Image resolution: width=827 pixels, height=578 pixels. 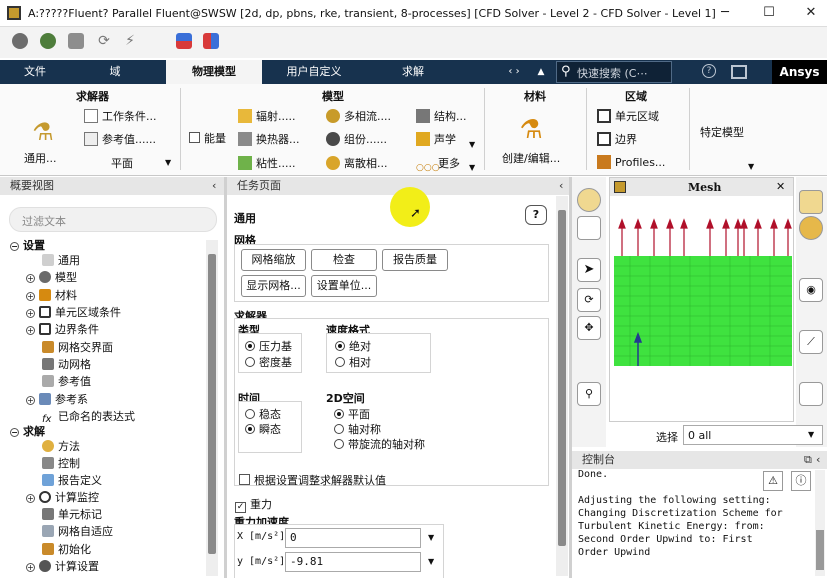 What do you see at coordinates (589, 270) in the screenshot?
I see `pointer-icon: ➤` at bounding box center [589, 270].